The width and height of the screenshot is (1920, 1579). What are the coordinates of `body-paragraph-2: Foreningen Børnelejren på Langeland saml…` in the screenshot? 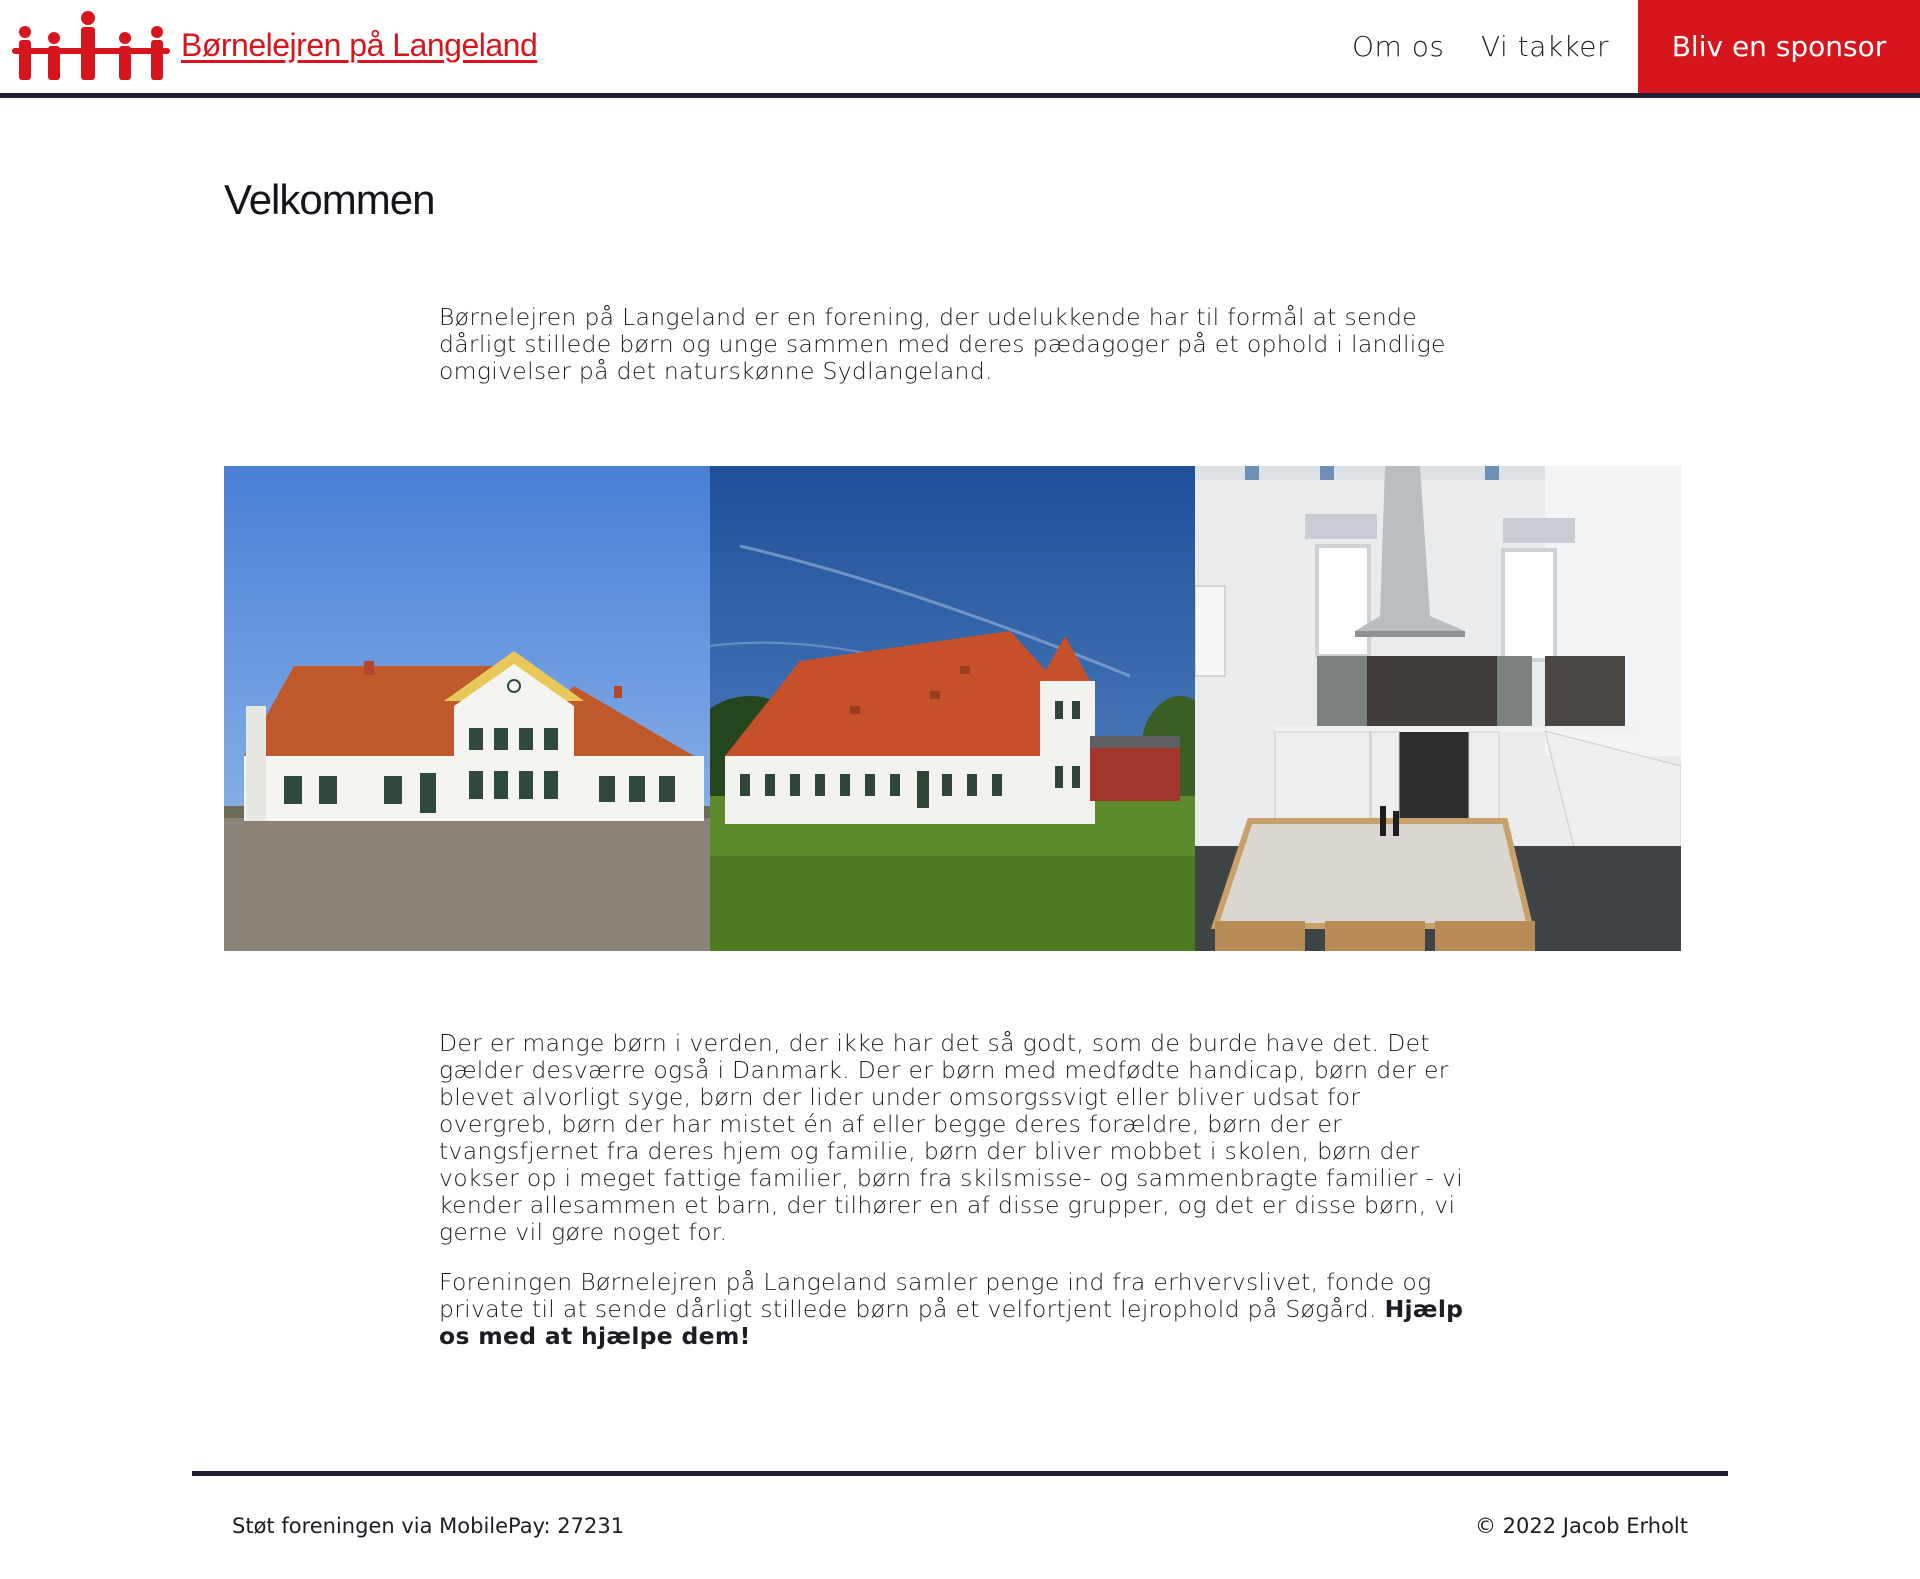 It's located at (954, 1309).